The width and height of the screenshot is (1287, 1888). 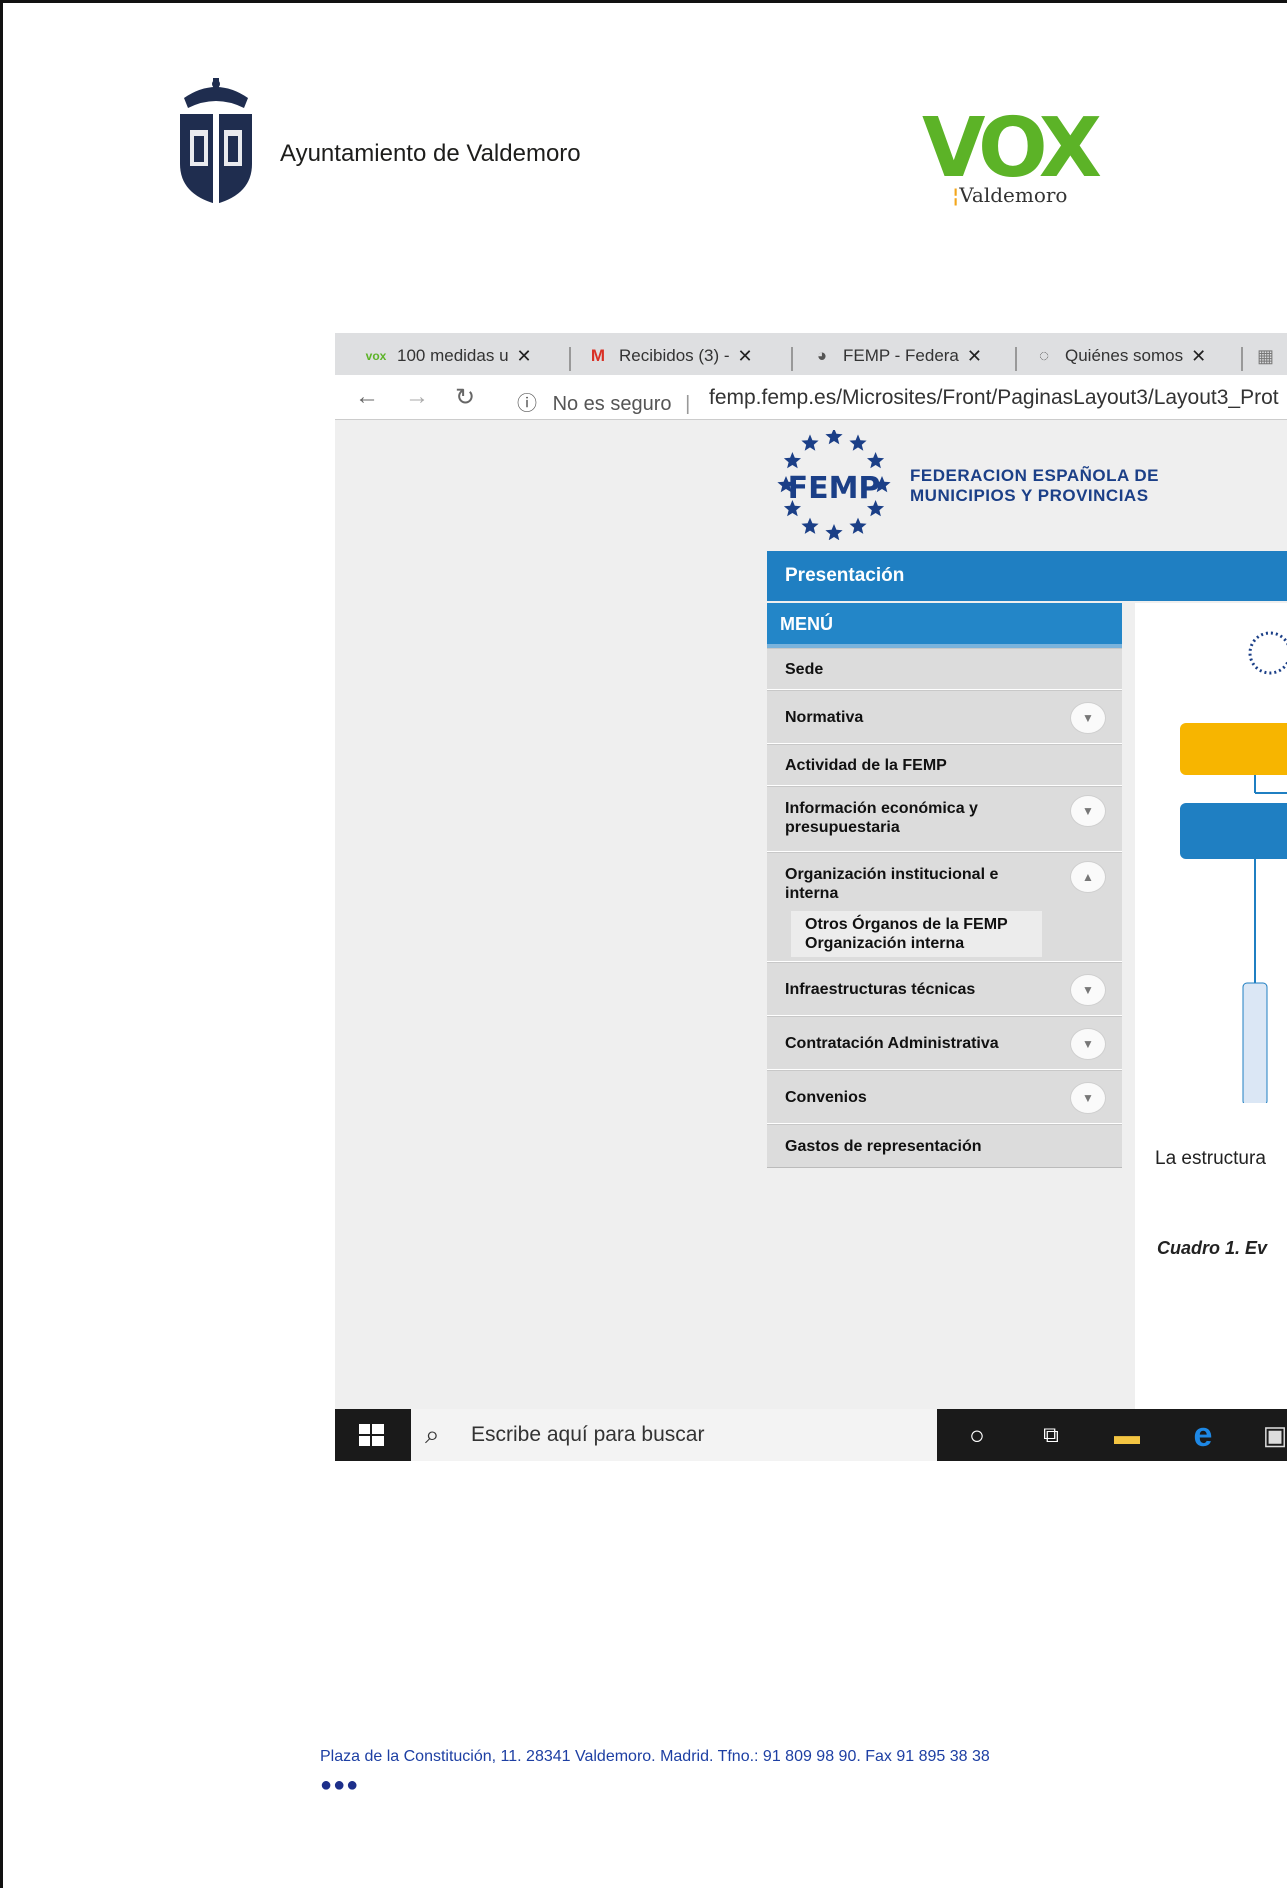 I want to click on menu-item-label: Infraestructuras técnicas, so click(x=880, y=989).